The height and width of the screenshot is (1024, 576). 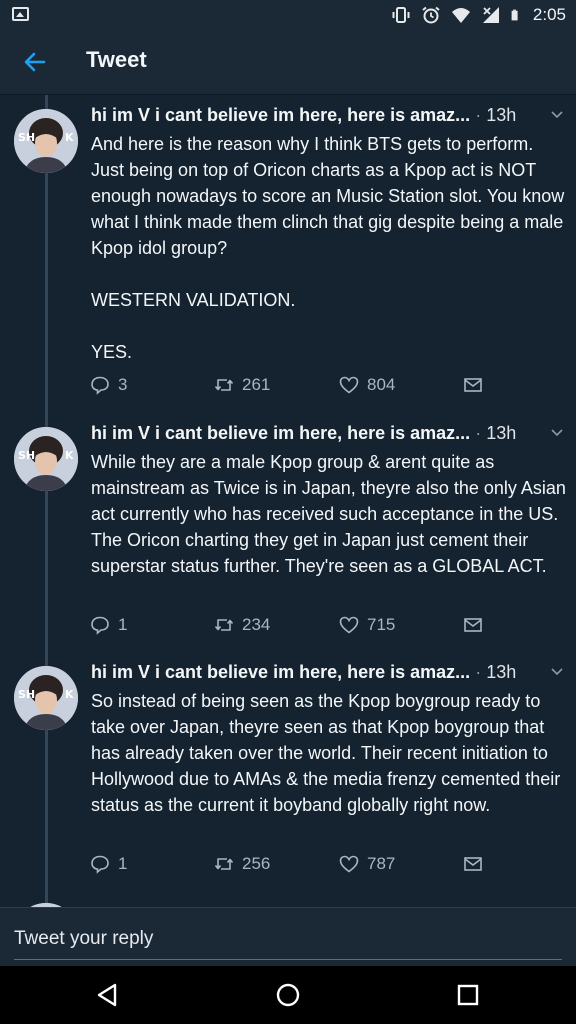 What do you see at coordinates (46, 501) in the screenshot?
I see `thread-connector-line` at bounding box center [46, 501].